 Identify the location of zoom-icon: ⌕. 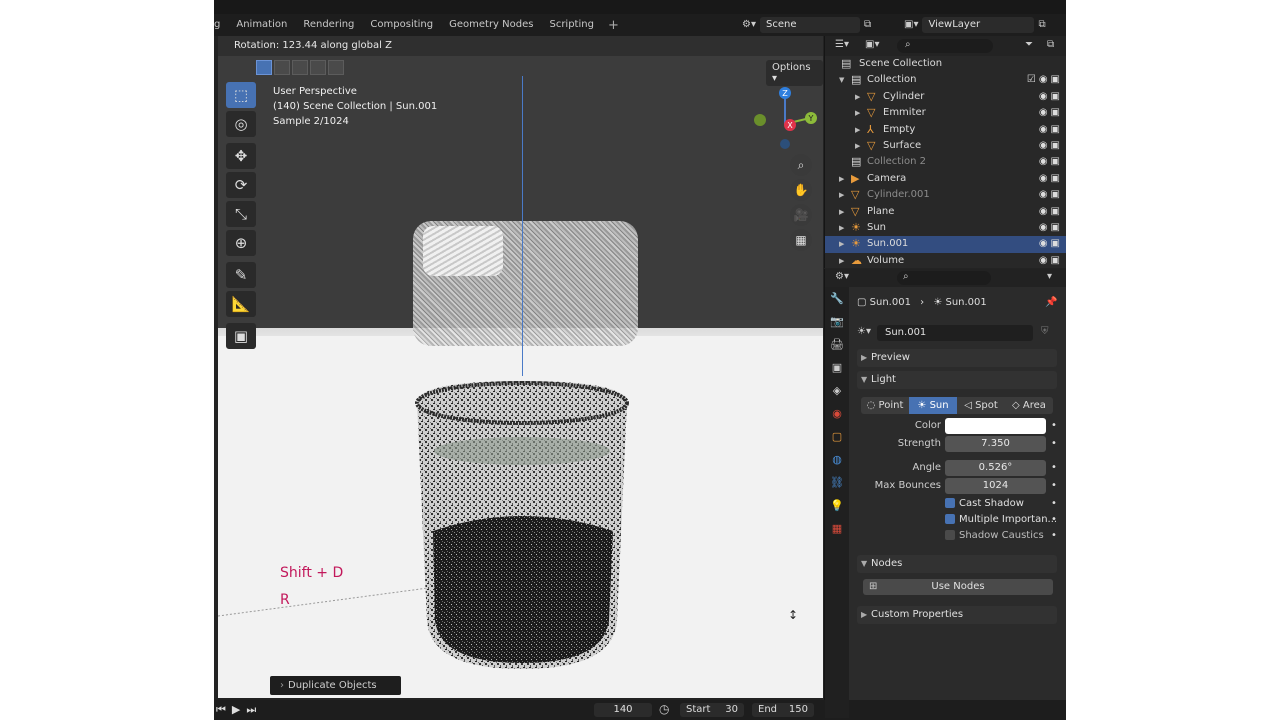
(801, 165).